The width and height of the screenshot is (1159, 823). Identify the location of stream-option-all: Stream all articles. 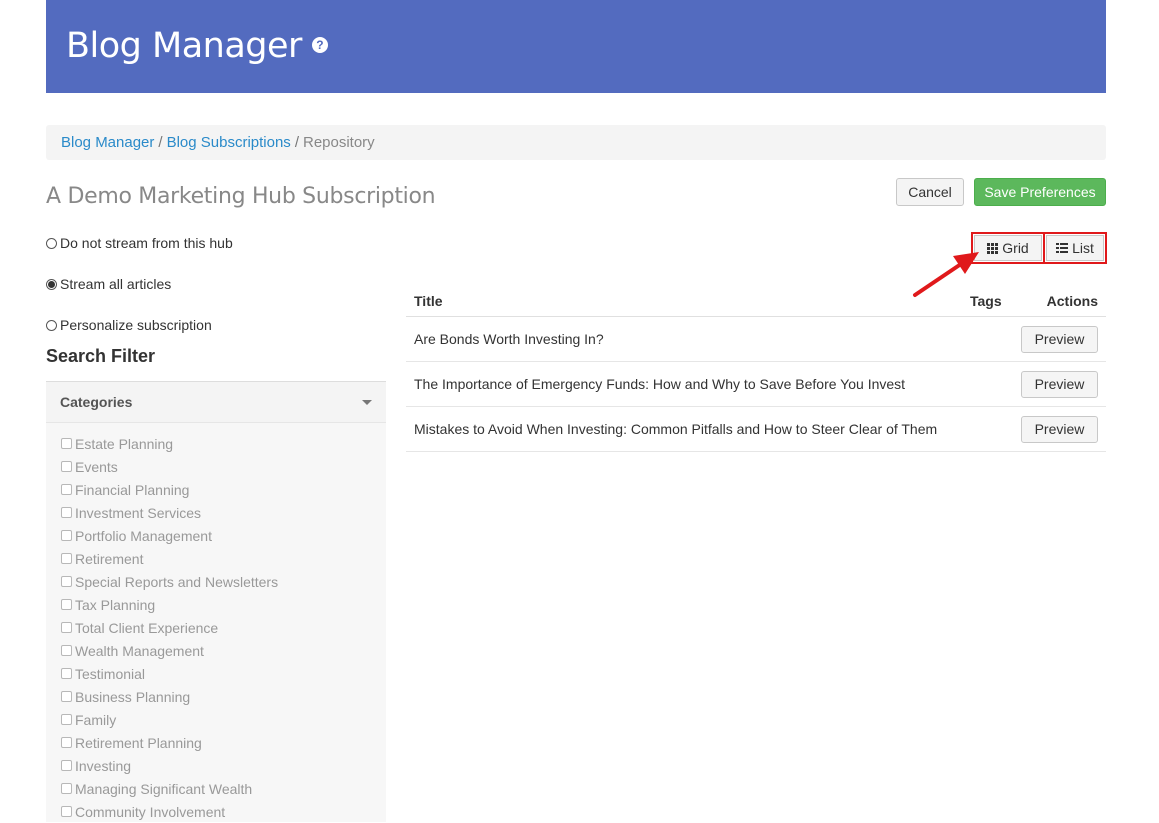
(108, 284).